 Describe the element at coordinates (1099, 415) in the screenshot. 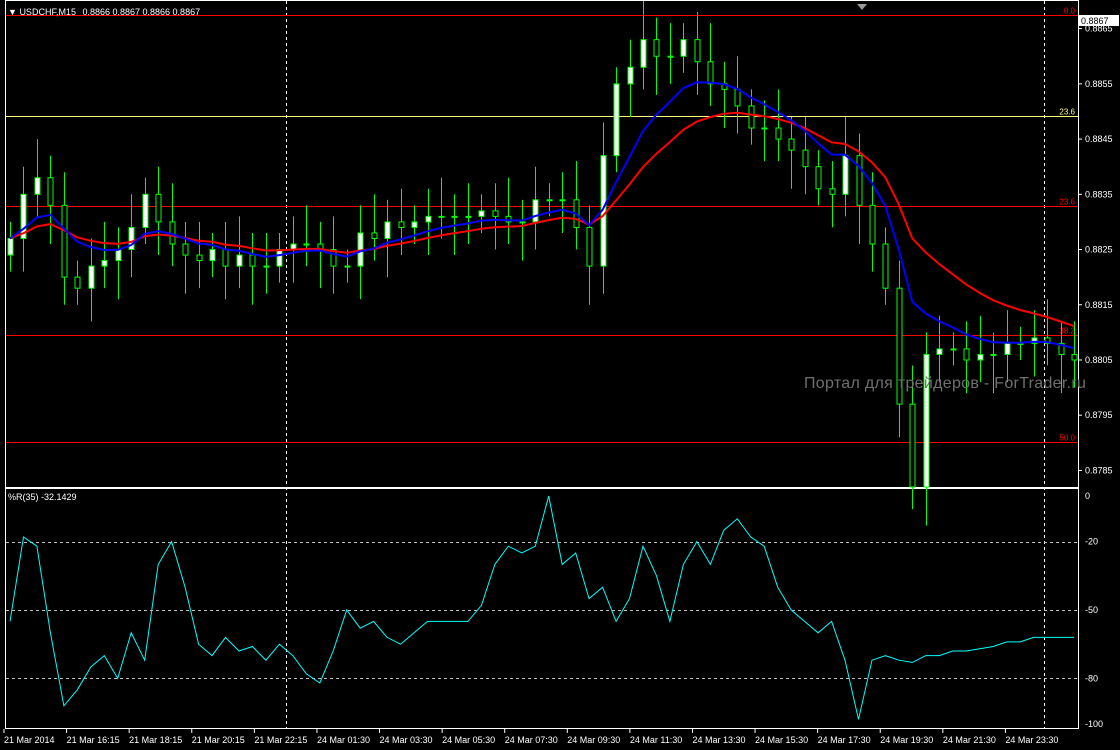

I see `price-tick-label: 0.8795` at that location.